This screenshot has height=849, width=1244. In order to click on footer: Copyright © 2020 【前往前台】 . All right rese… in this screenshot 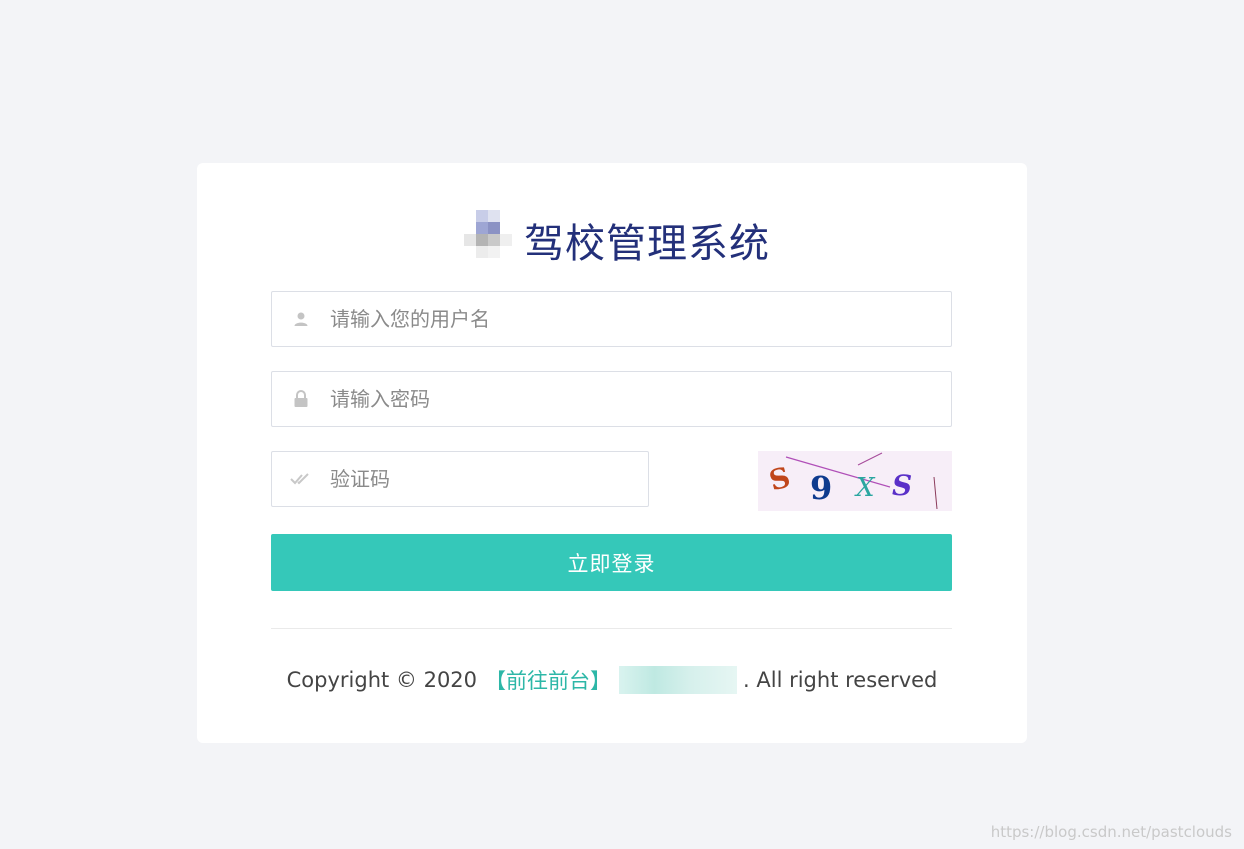, I will do `click(612, 680)`.